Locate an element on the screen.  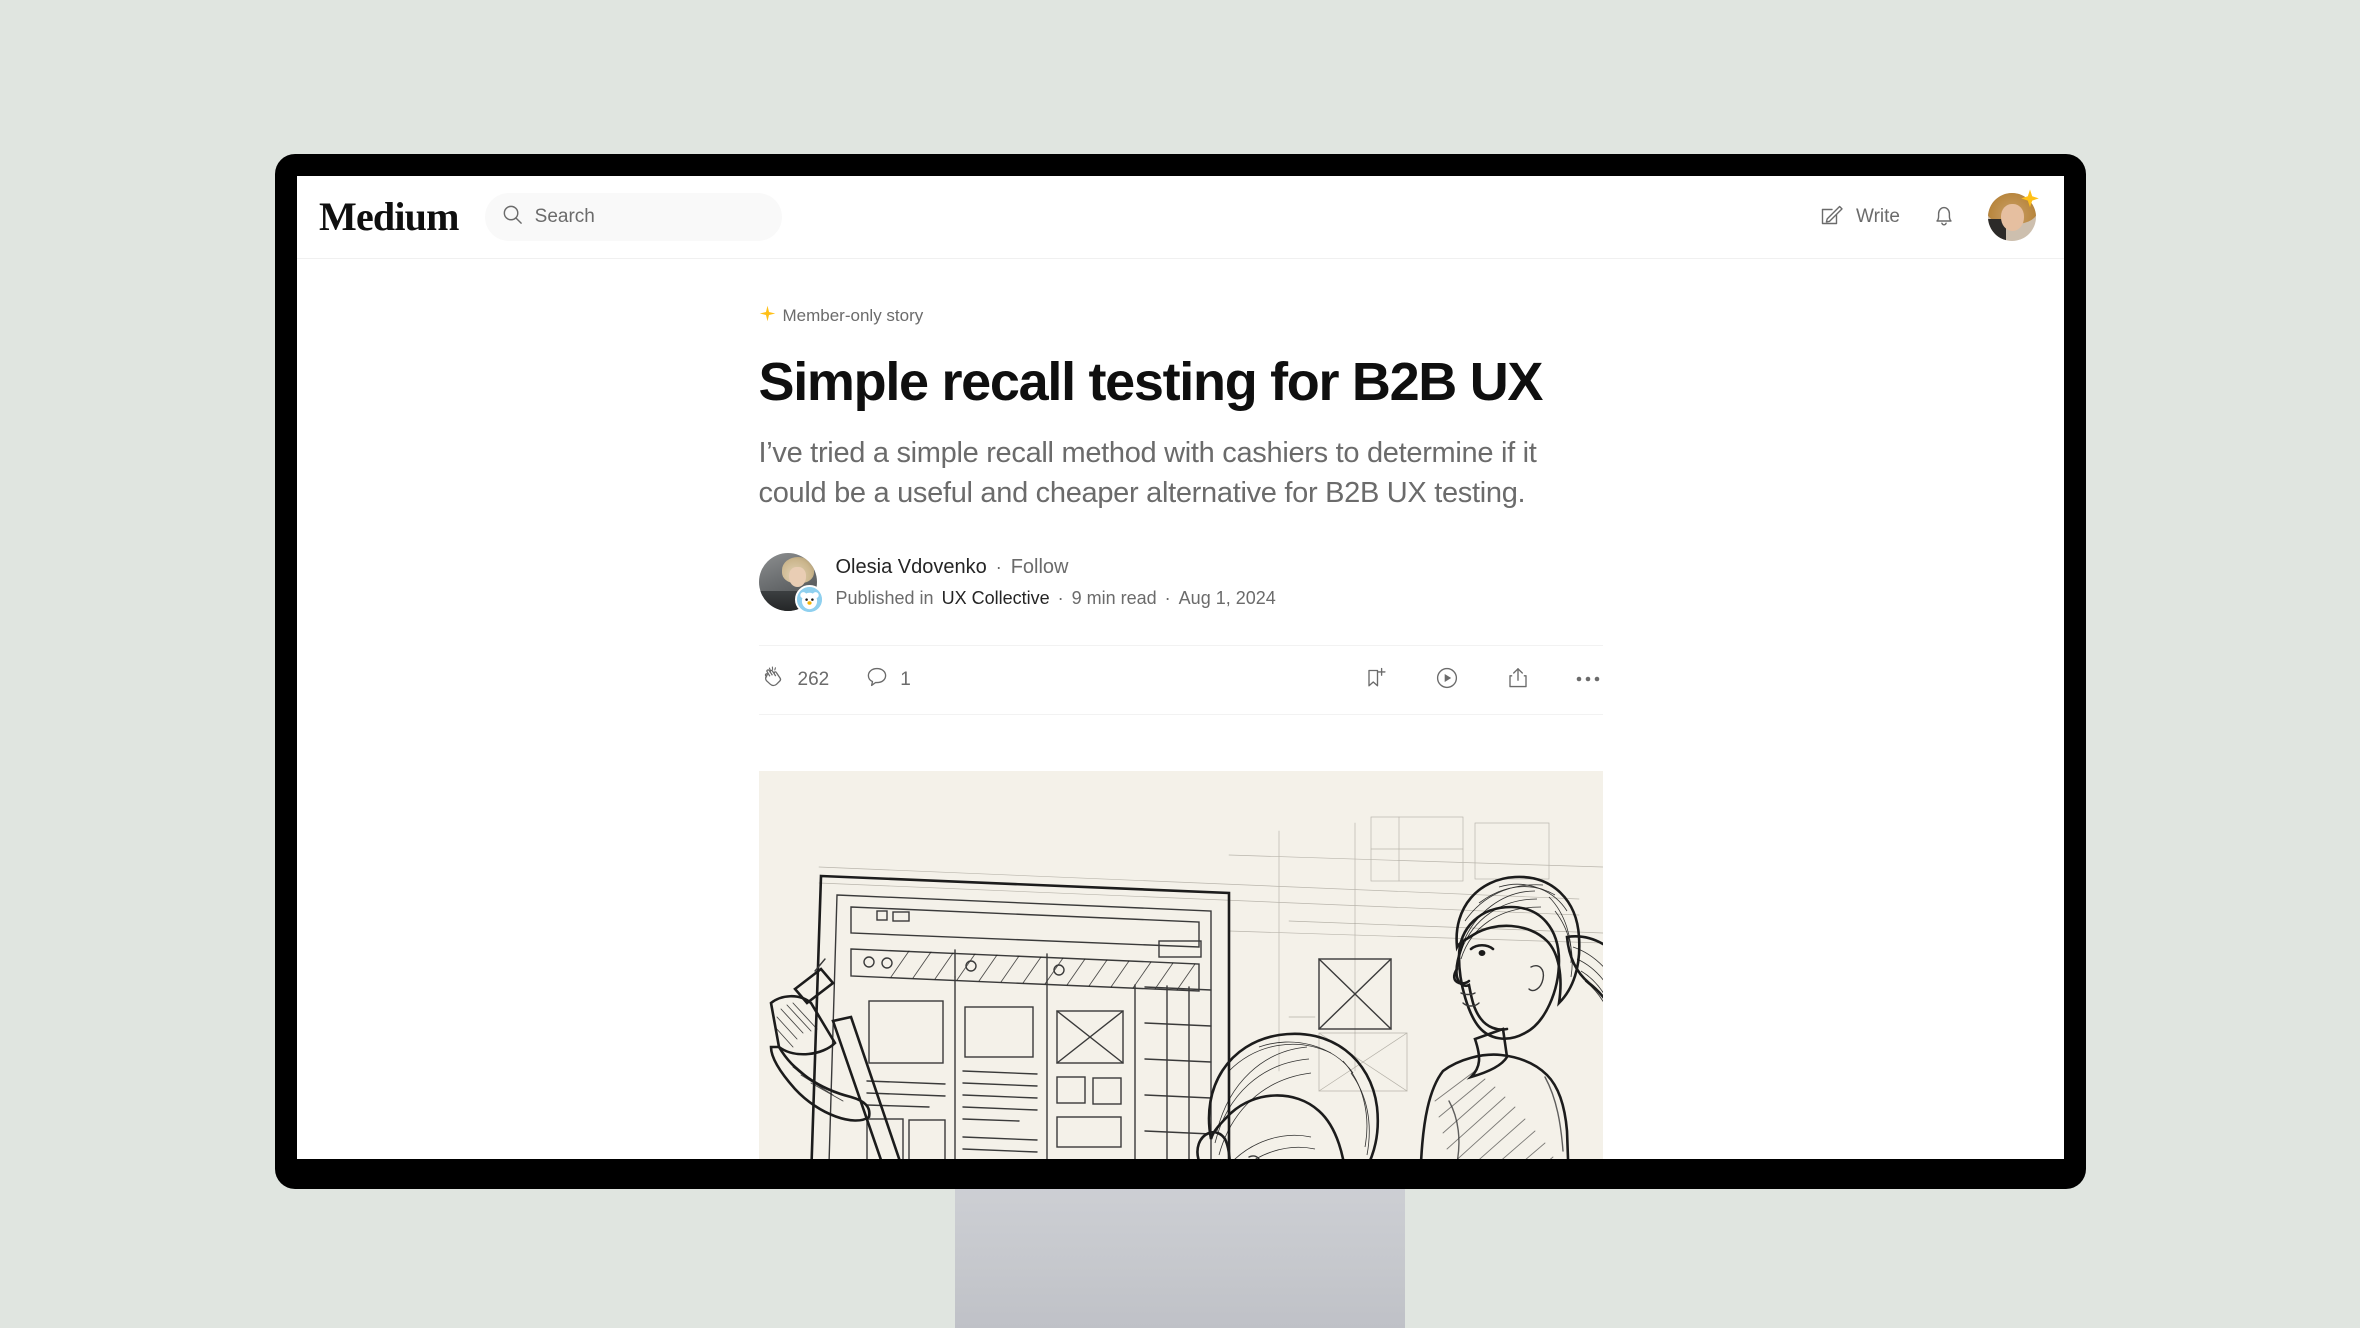
site-header: Medium Search Write is located at coordinates (1180, 217).